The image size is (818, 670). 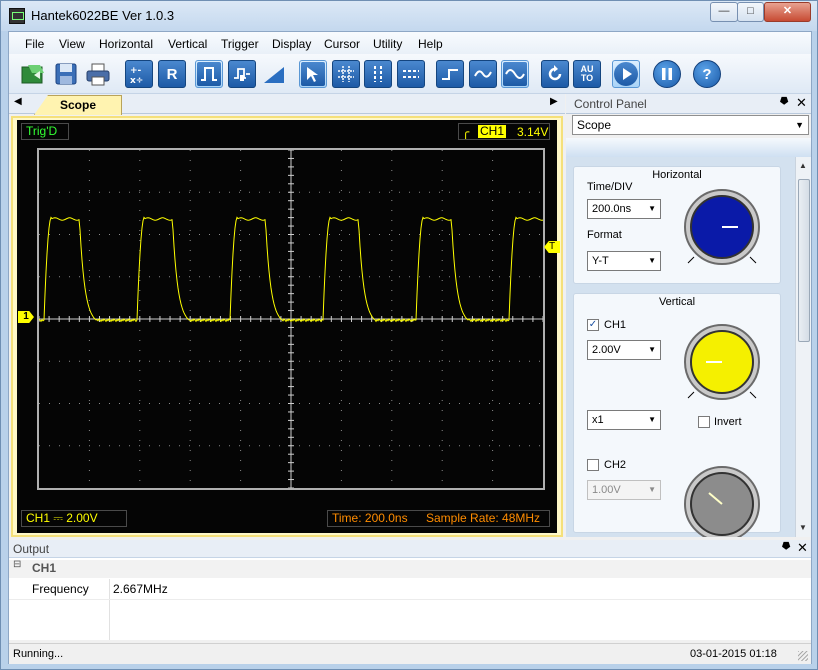 What do you see at coordinates (624, 420) in the screenshot?
I see `probe-select: x1 ▼` at bounding box center [624, 420].